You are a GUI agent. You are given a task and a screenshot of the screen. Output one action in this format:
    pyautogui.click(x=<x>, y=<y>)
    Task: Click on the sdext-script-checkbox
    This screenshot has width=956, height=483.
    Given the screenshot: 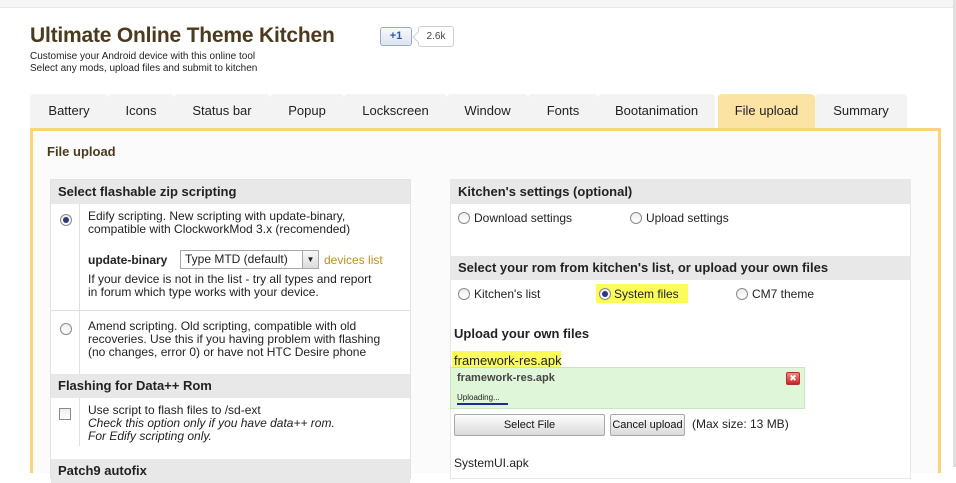 What is the action you would take?
    pyautogui.click(x=65, y=414)
    